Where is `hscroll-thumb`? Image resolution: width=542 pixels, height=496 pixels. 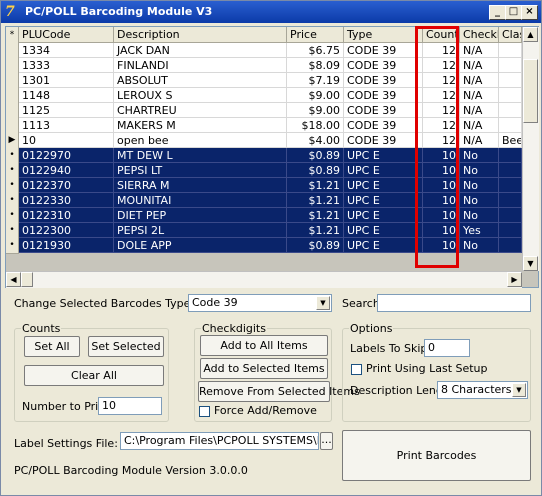
hscroll-thumb is located at coordinates (27, 279).